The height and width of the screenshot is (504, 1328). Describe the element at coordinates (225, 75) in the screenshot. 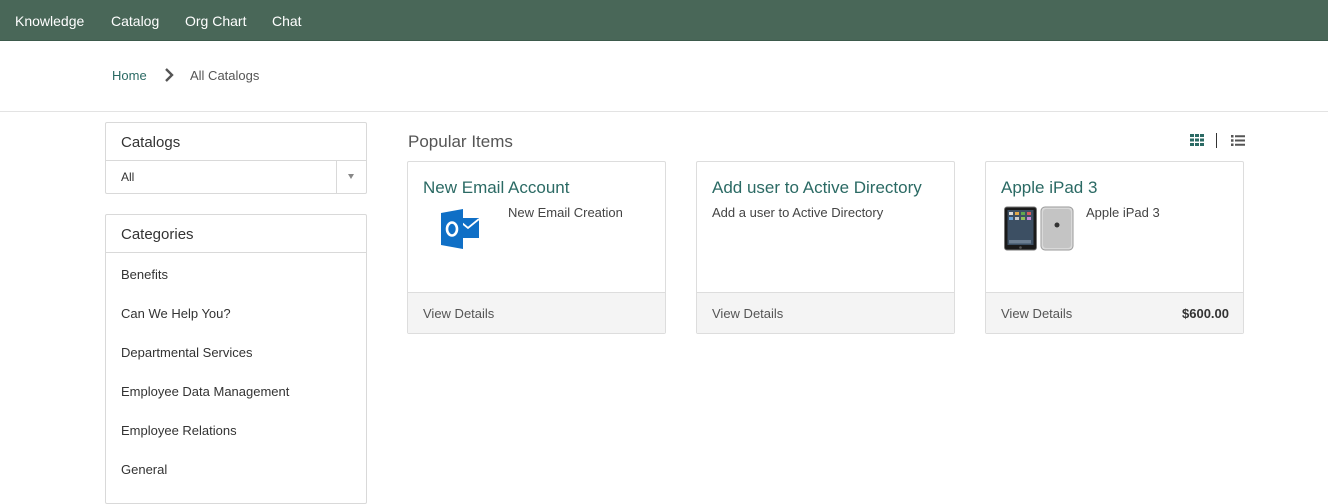

I see `breadcrumb-current: All Catalogs` at that location.